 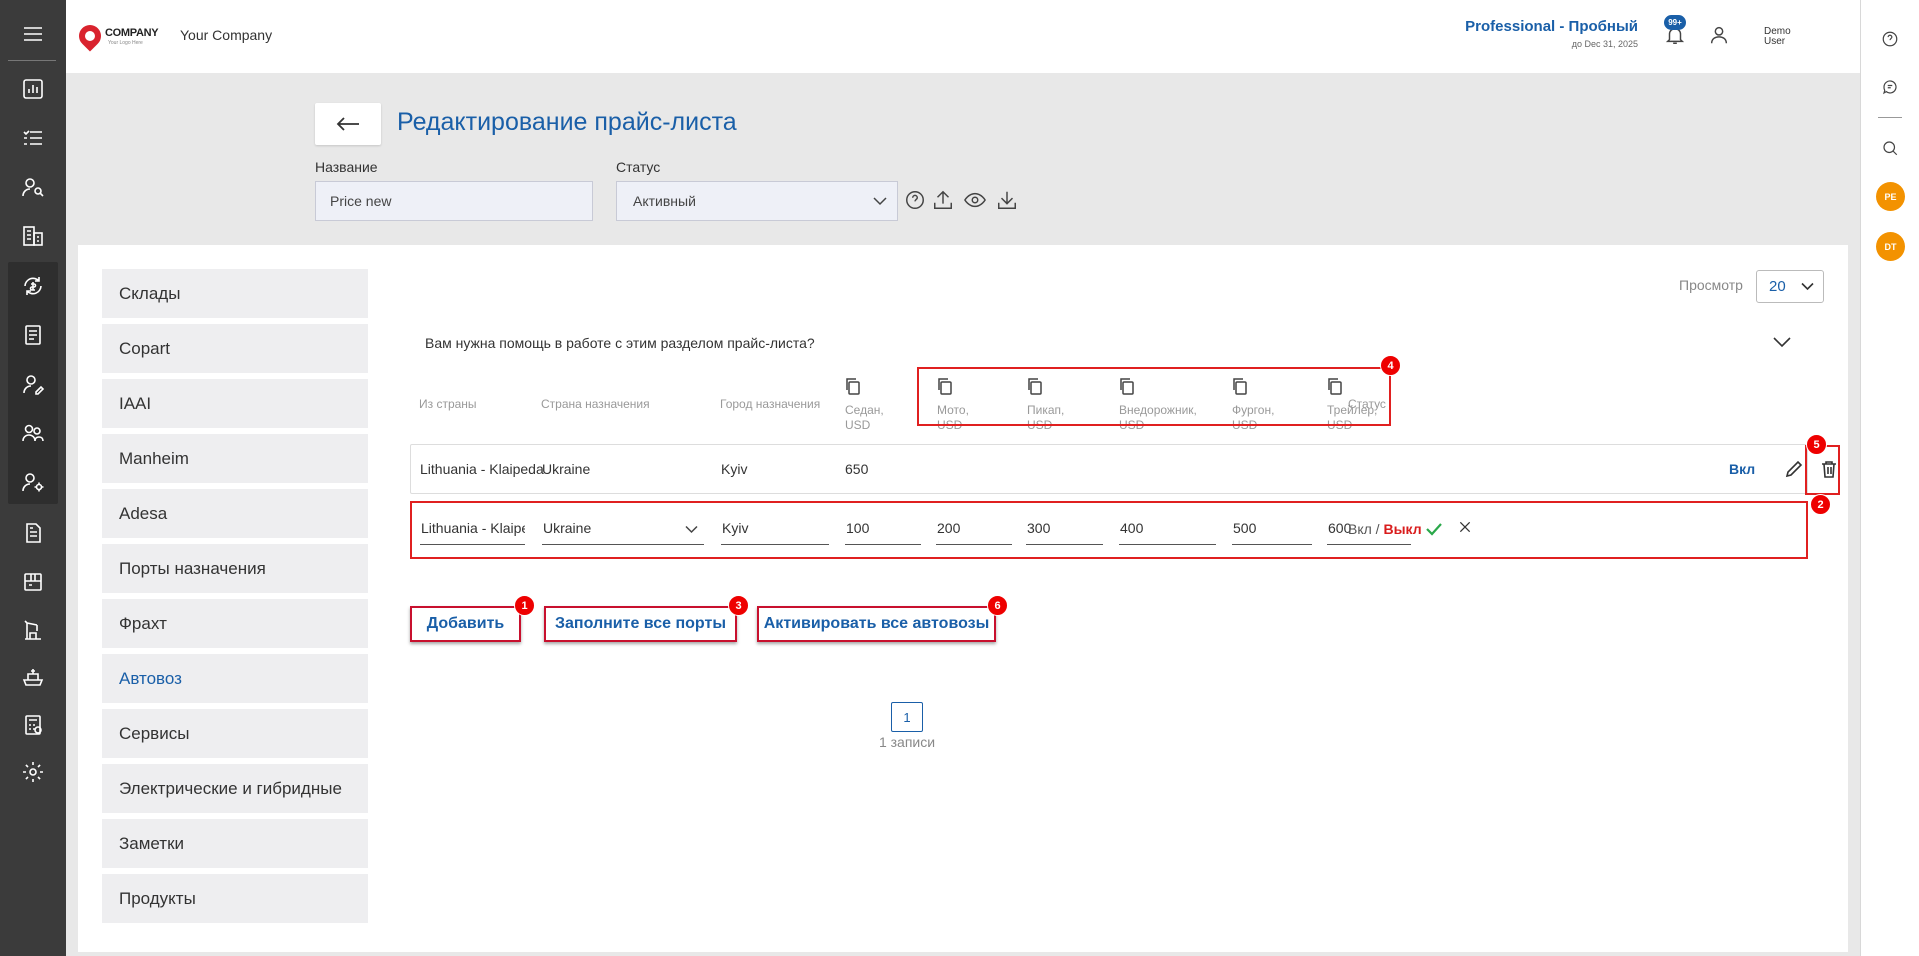 I want to click on user-avatar-icon, so click(x=1720, y=36).